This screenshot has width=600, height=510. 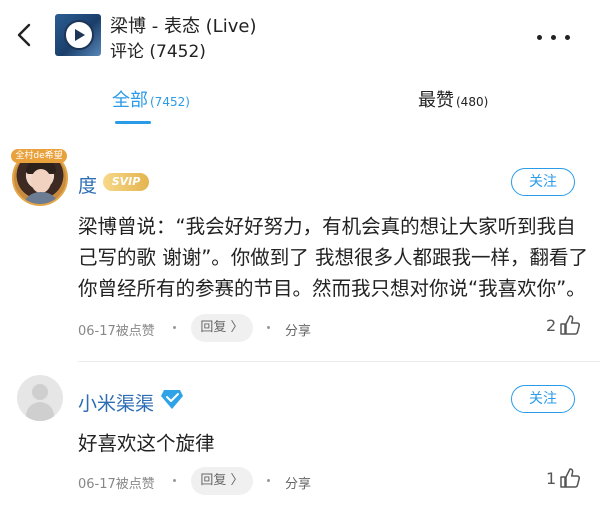 I want to click on like-count: 1, so click(x=551, y=478).